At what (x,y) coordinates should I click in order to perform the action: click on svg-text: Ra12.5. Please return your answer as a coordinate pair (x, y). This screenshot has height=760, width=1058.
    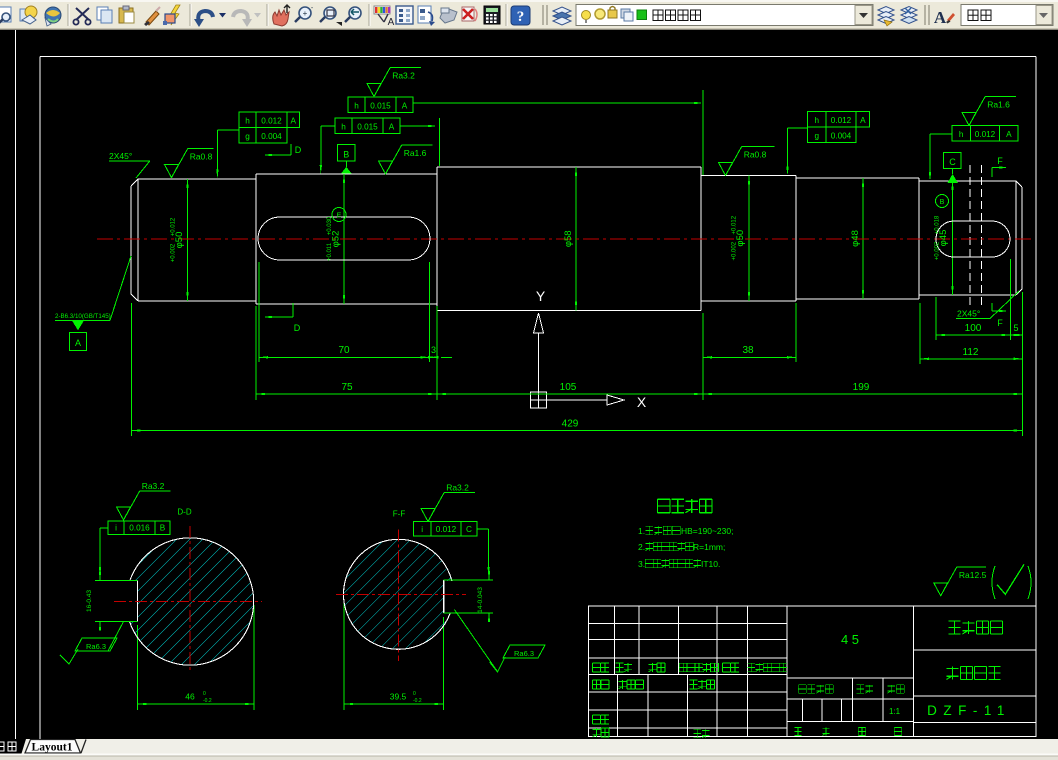
    Looking at the image, I should click on (973, 575).